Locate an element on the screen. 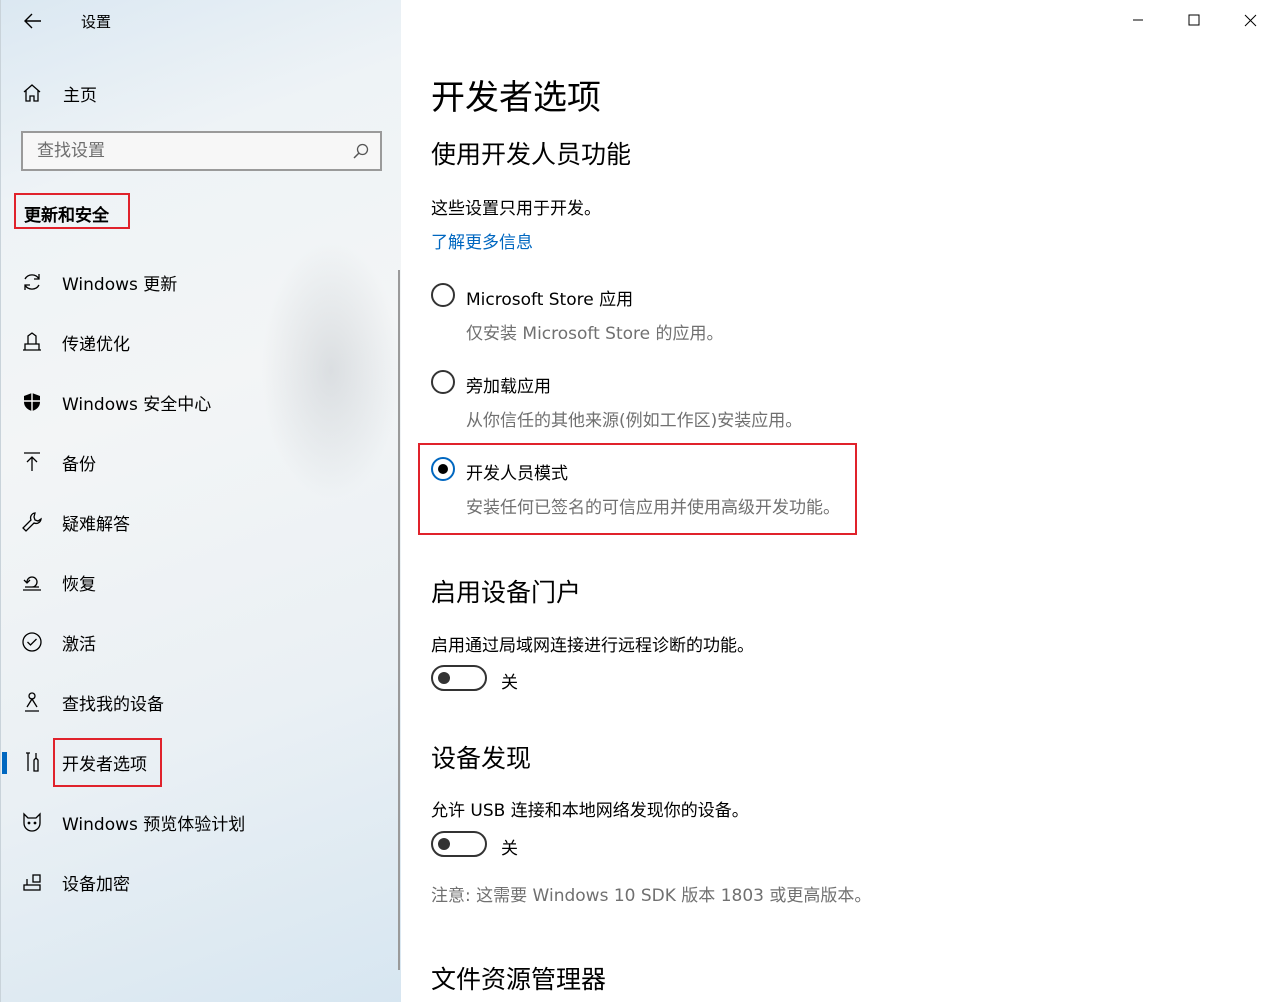 The image size is (1282, 1002). device-encryption-icon is located at coordinates (32, 882).